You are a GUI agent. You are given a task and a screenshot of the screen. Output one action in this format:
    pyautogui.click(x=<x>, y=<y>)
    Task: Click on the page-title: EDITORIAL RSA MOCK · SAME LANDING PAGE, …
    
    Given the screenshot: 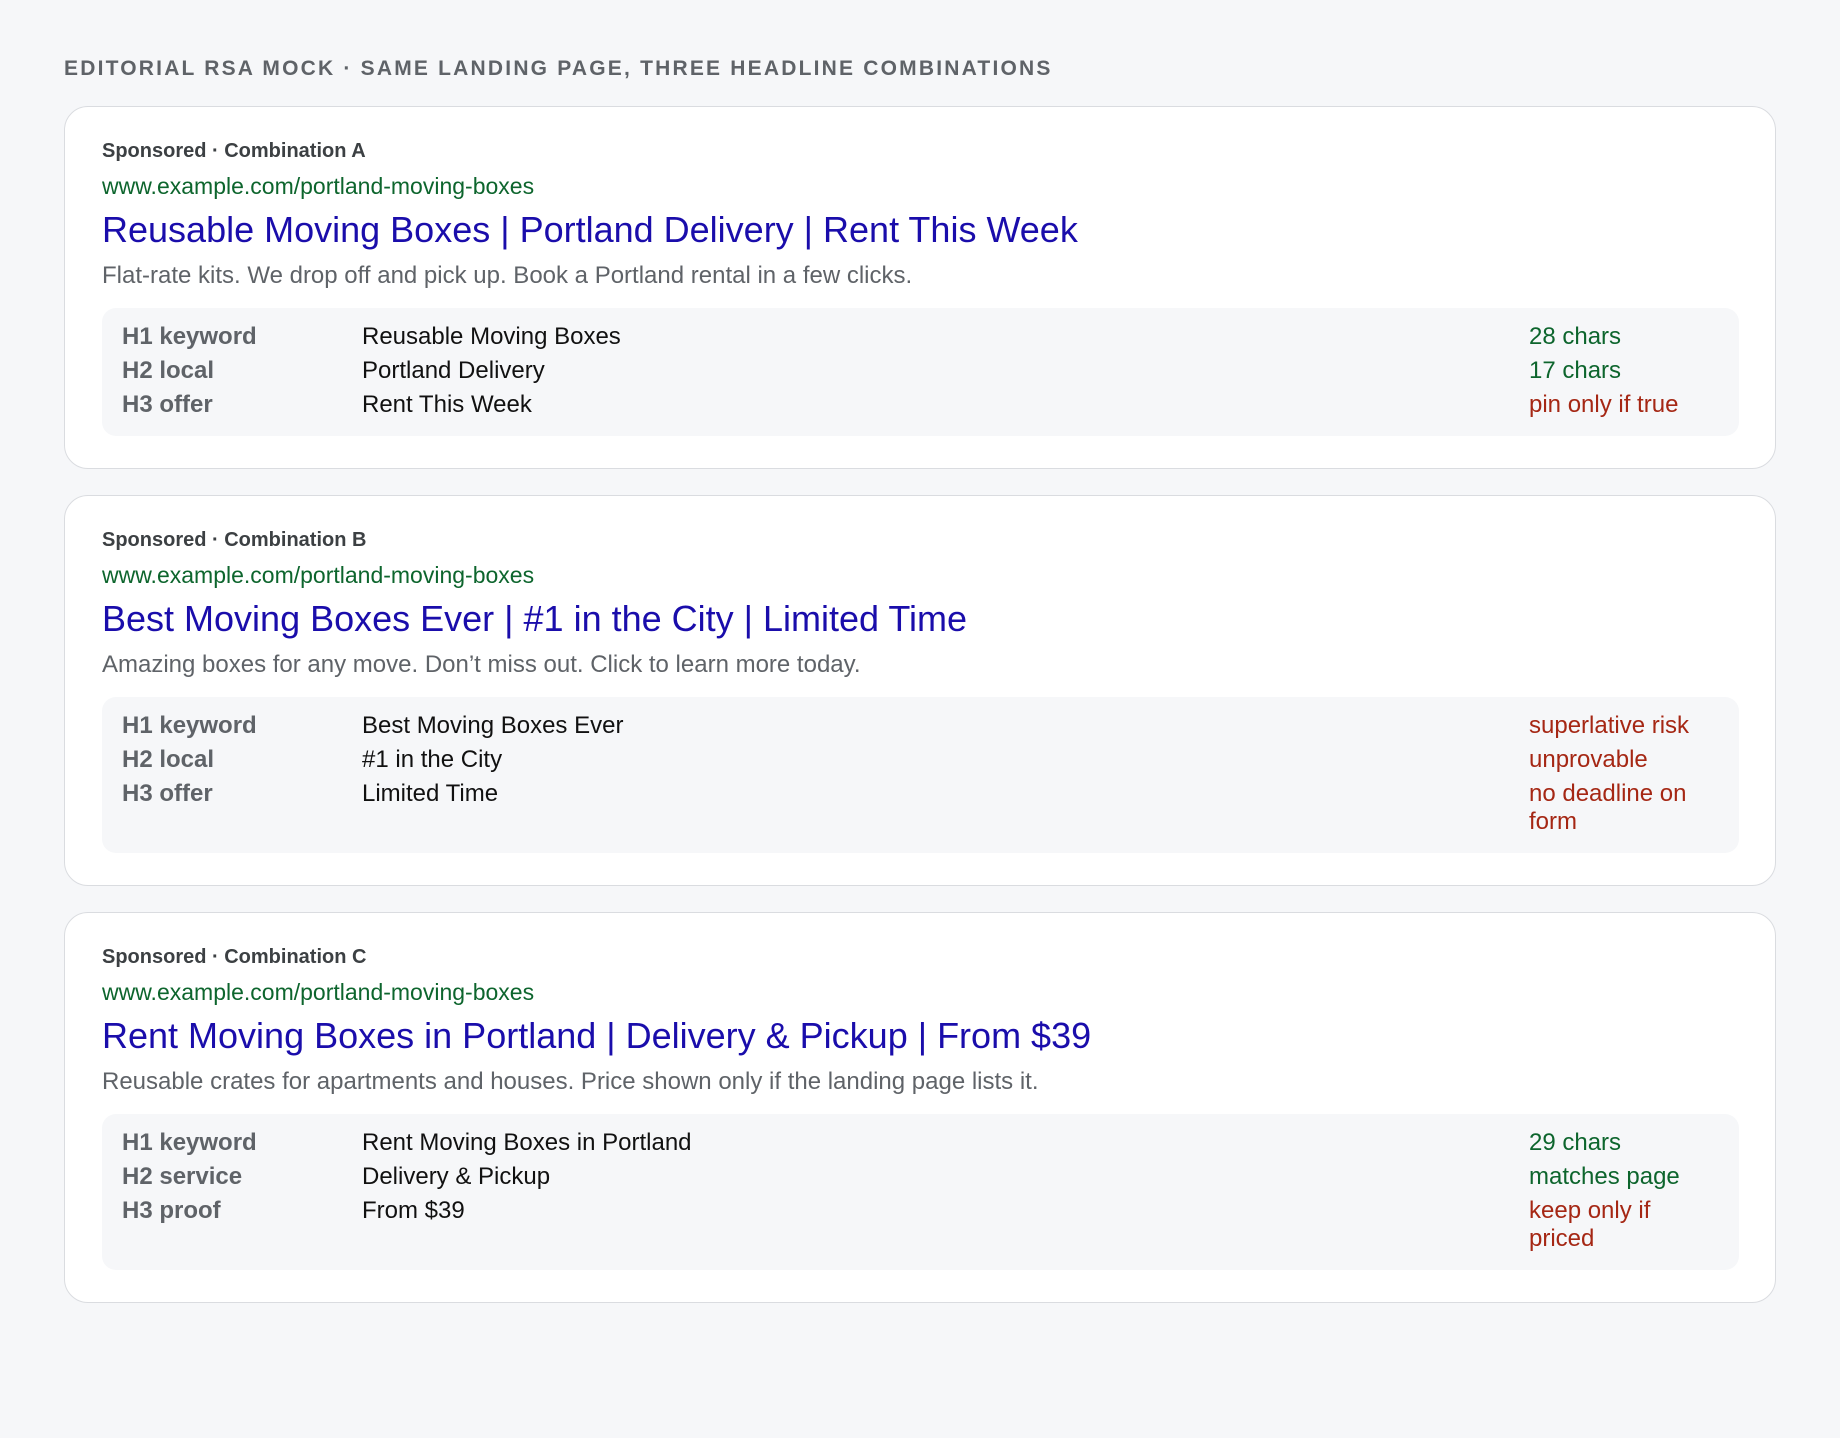 What is the action you would take?
    pyautogui.click(x=558, y=68)
    